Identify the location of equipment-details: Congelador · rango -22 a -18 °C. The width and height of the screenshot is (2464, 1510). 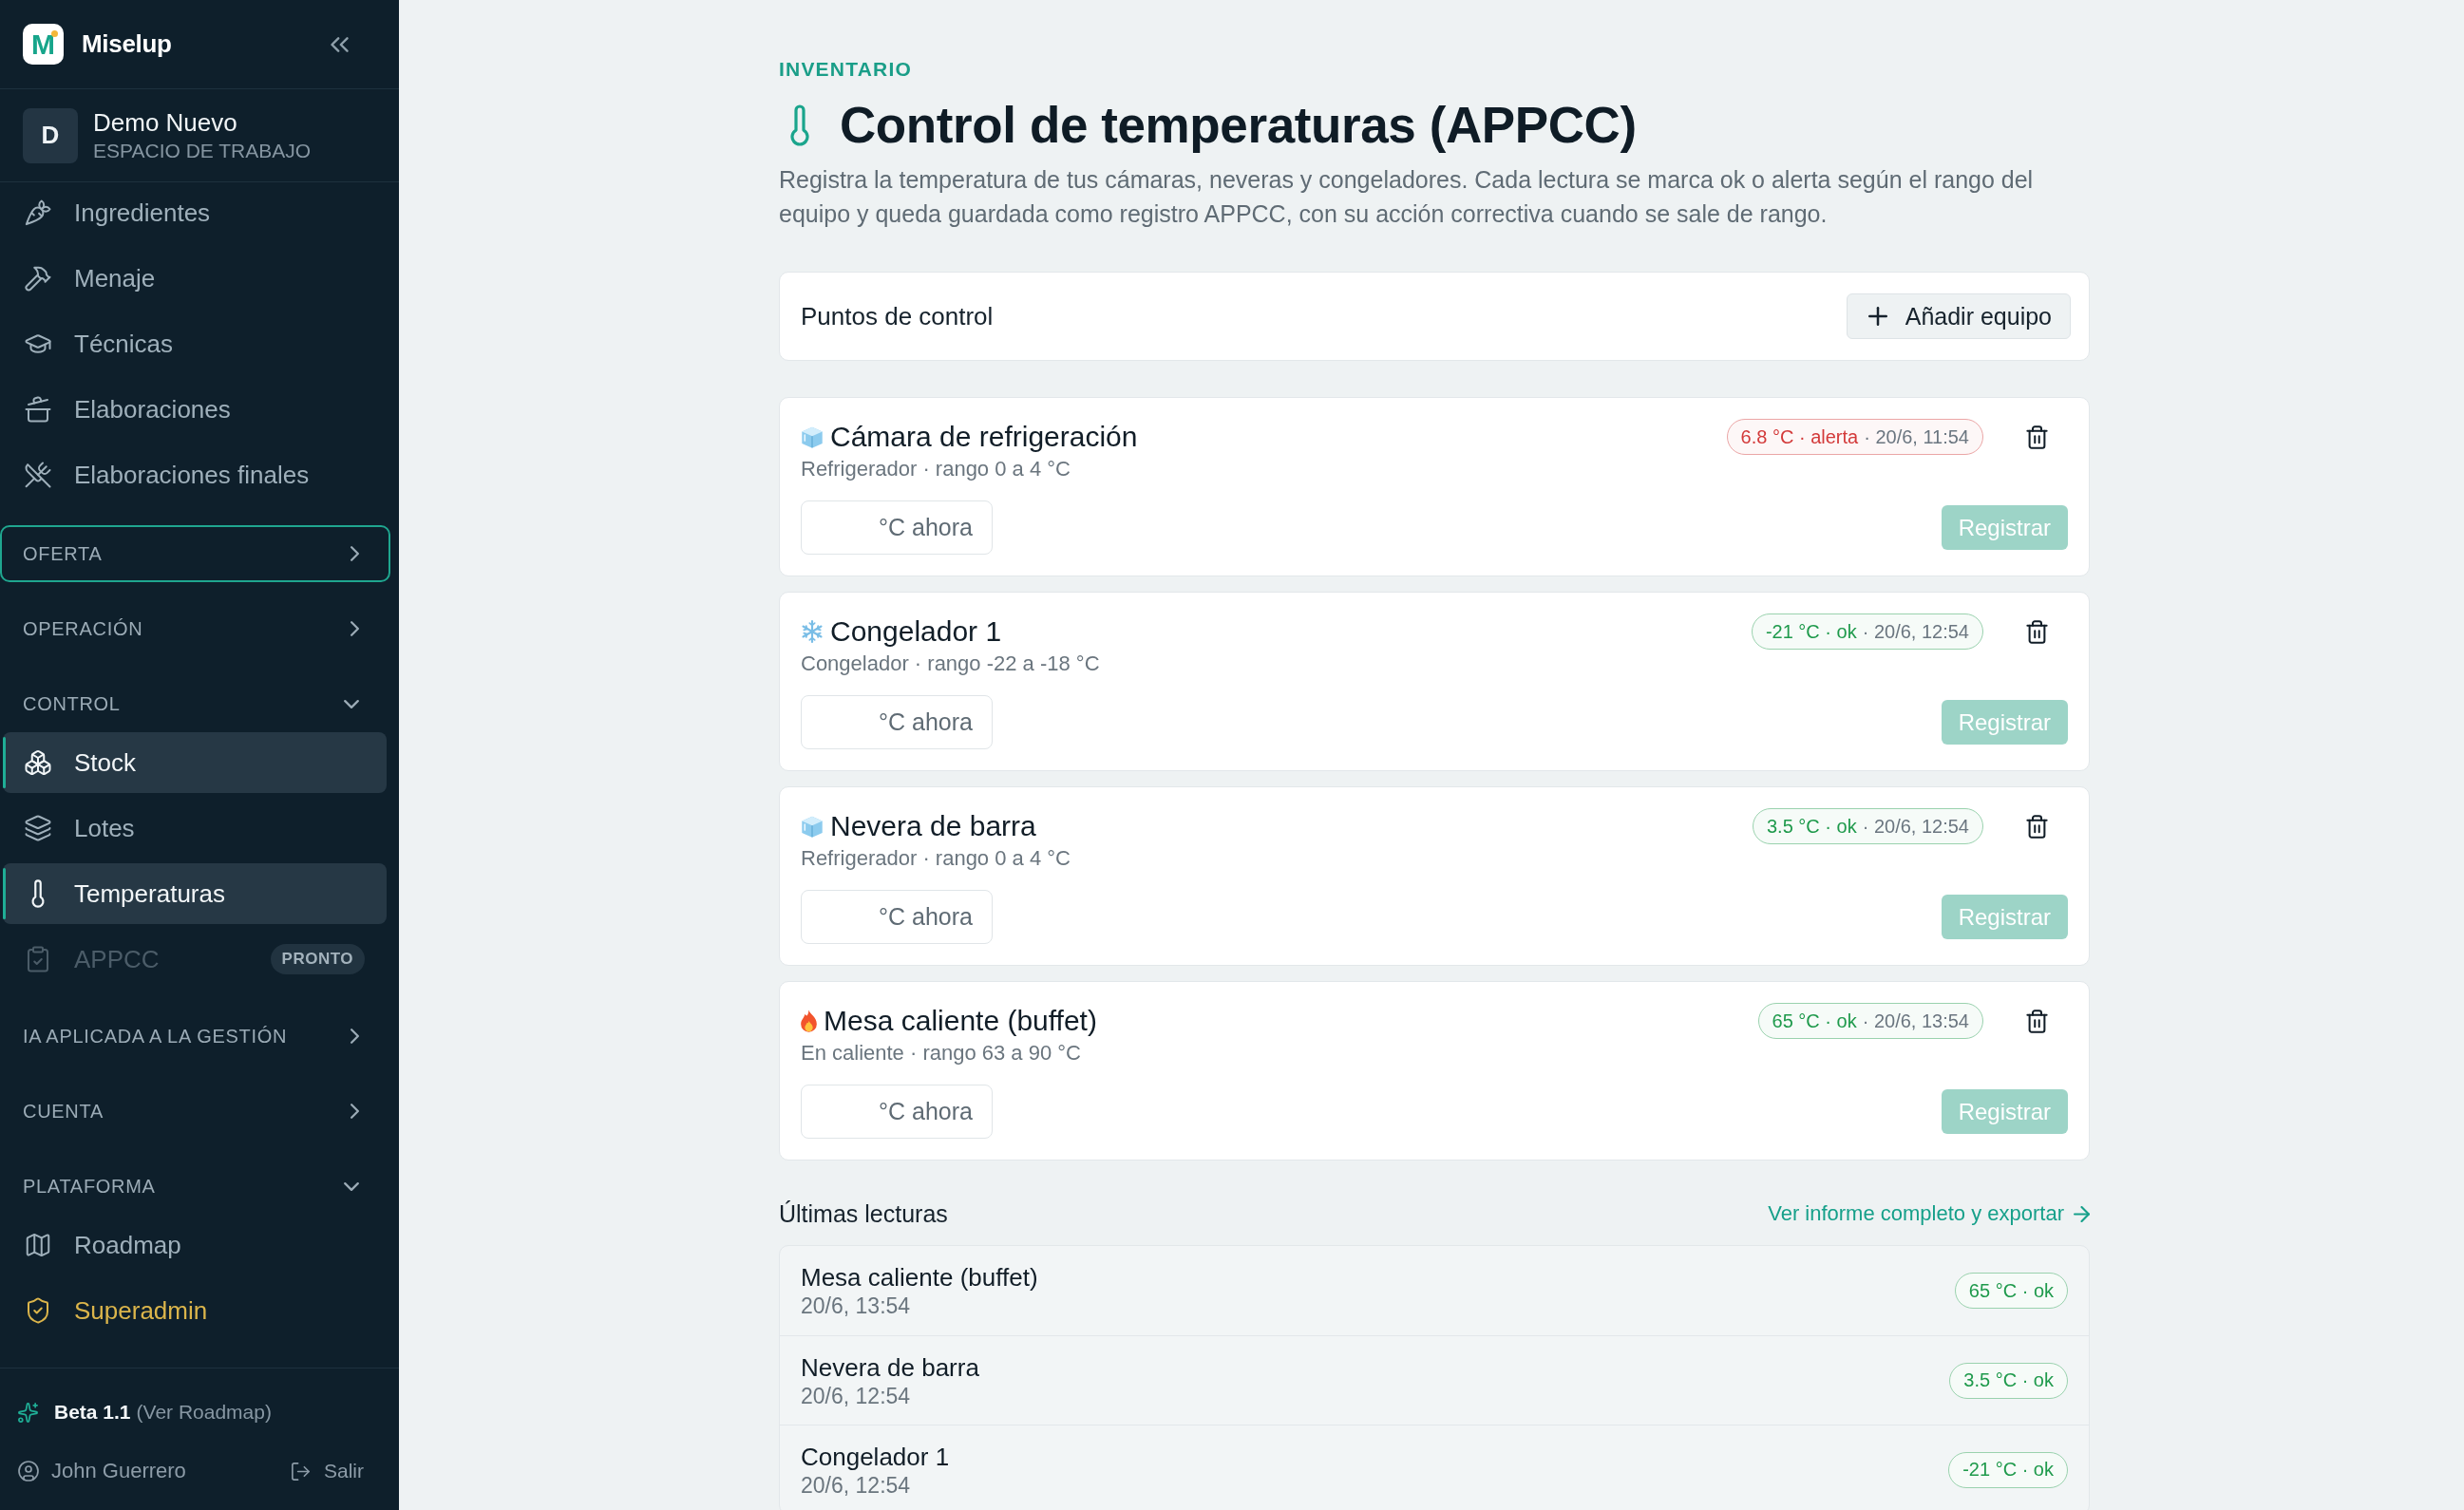
(950, 664).